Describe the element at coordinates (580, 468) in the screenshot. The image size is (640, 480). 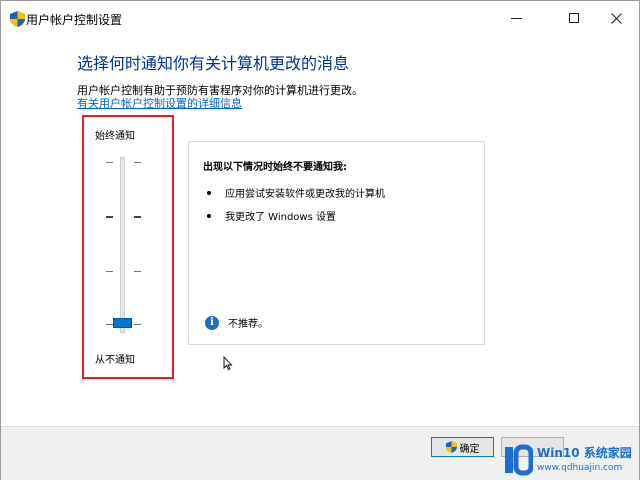
I see `watermark-url: www.qdhuajin.com` at that location.